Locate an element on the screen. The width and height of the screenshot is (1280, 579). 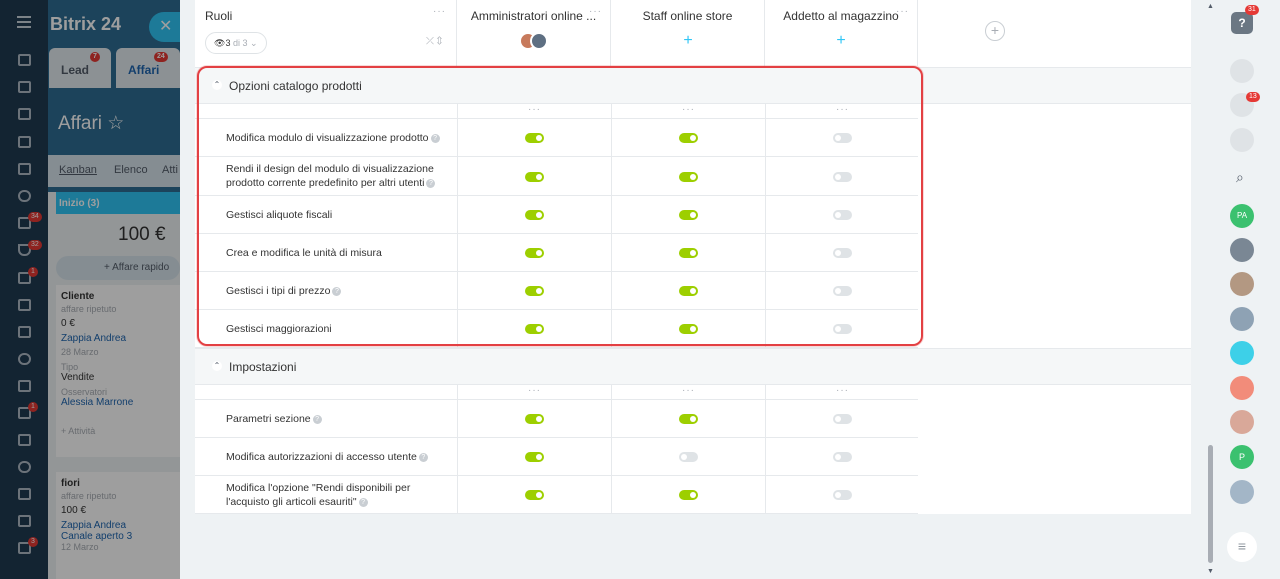
notifications-badge: 13 is located at coordinates (1253, 97).